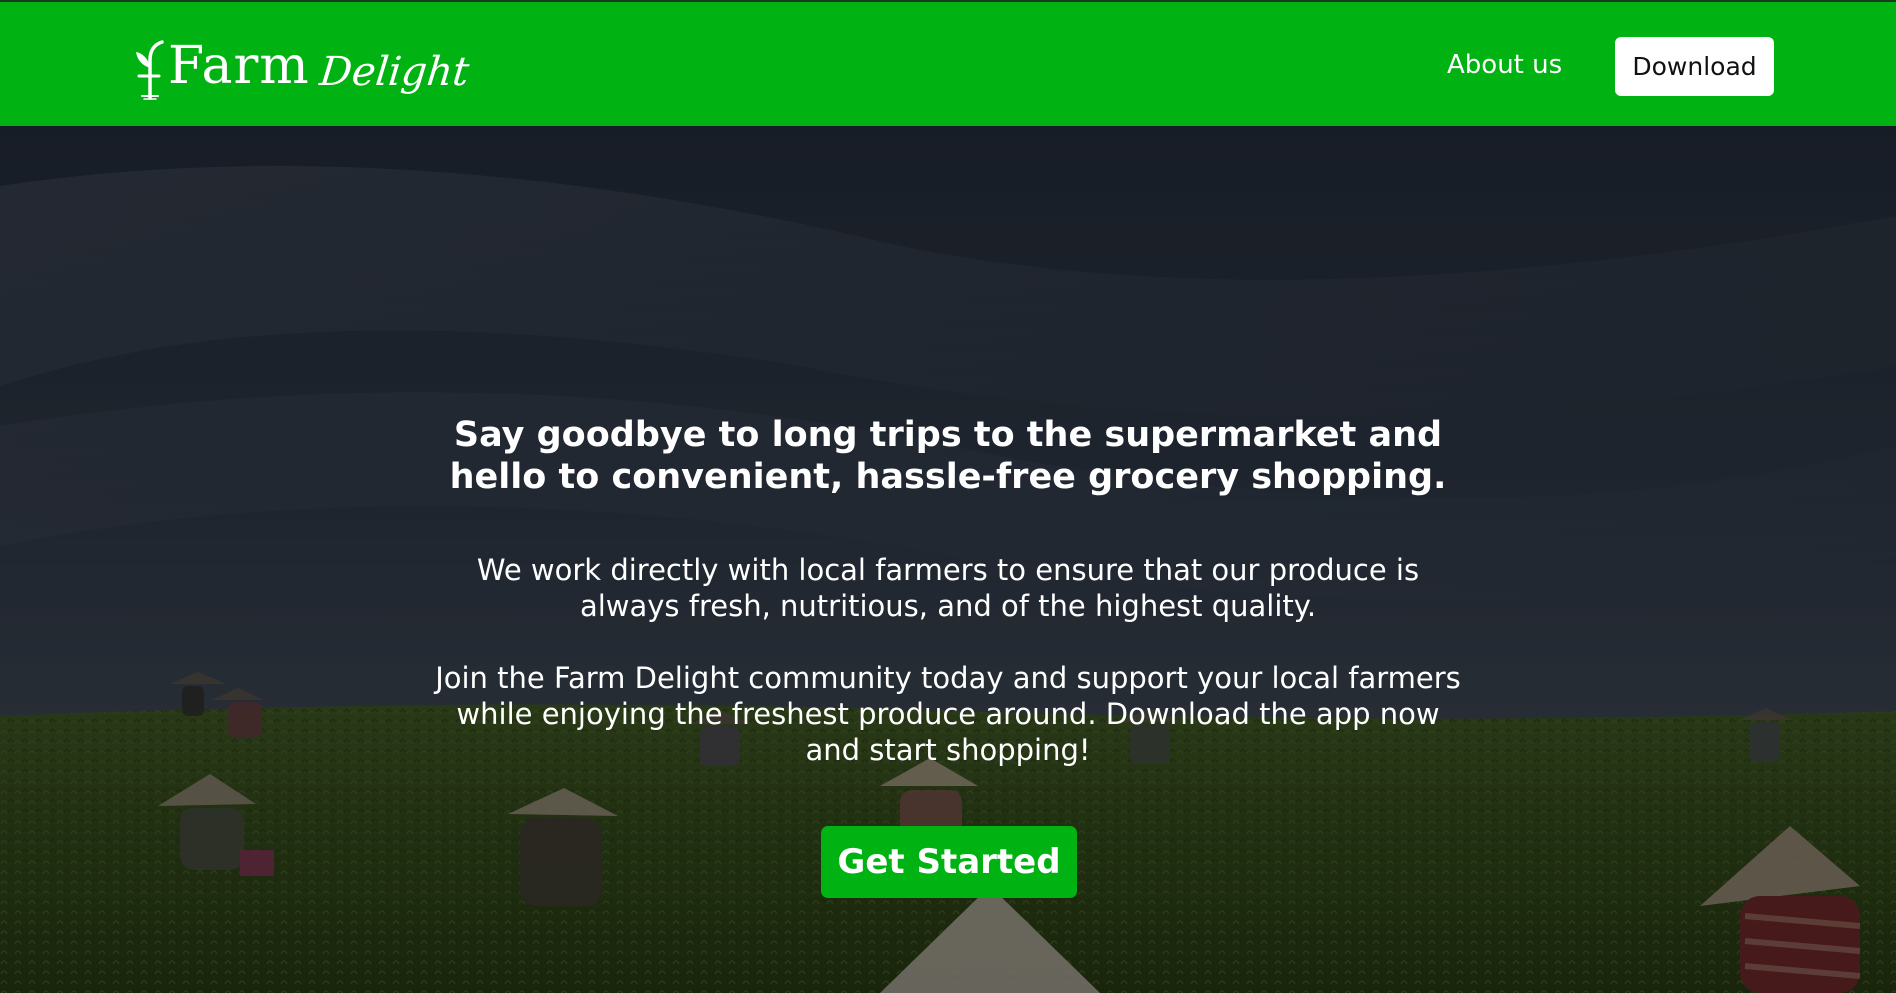 The width and height of the screenshot is (1896, 993). I want to click on download-button: Download, so click(1694, 66).